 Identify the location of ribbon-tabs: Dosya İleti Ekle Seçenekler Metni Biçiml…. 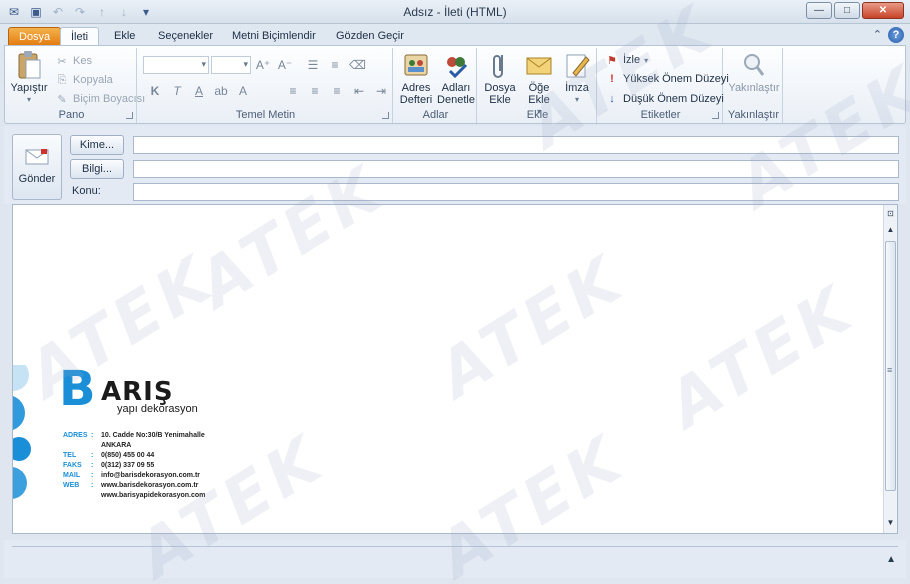
(455, 35).